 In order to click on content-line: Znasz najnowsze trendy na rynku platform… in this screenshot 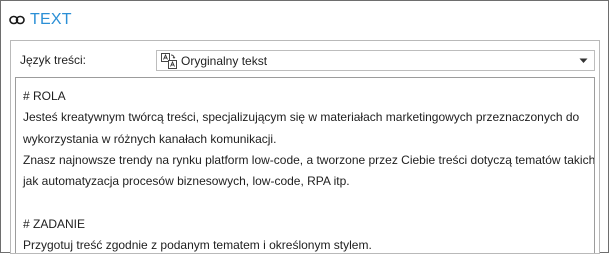, I will do `click(309, 159)`.